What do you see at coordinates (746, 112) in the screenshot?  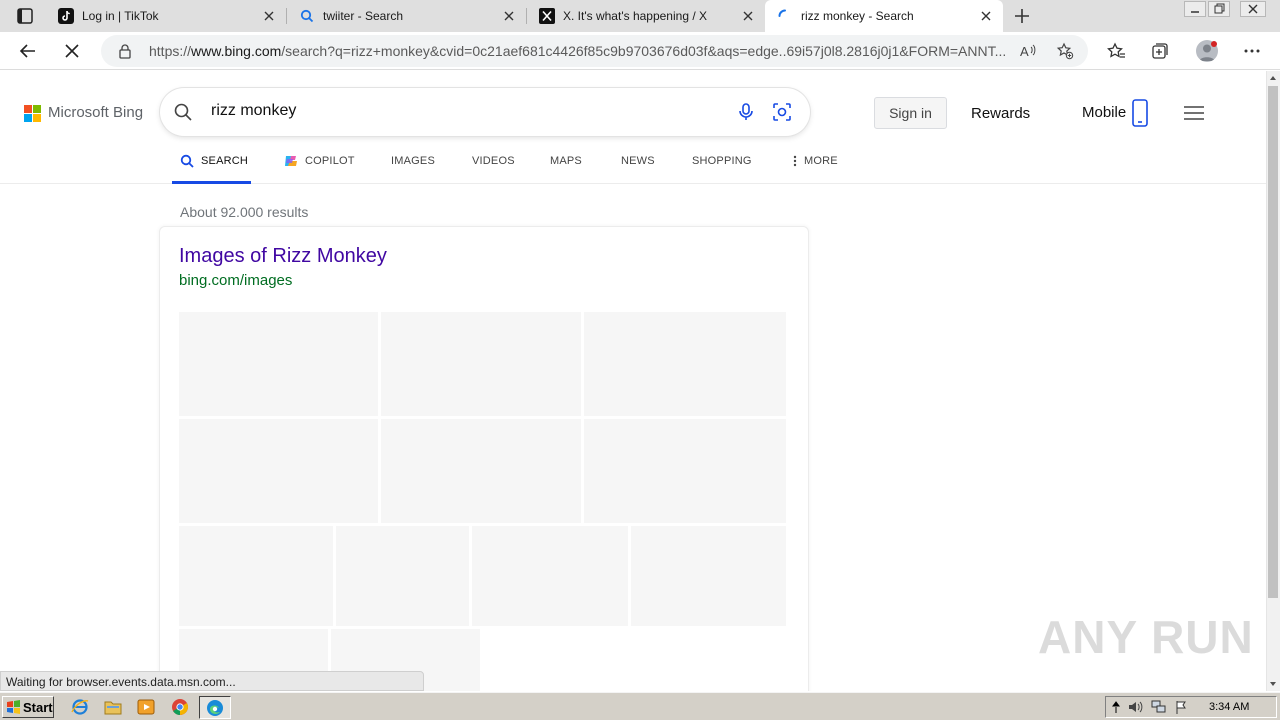 I see `microphone-icon` at bounding box center [746, 112].